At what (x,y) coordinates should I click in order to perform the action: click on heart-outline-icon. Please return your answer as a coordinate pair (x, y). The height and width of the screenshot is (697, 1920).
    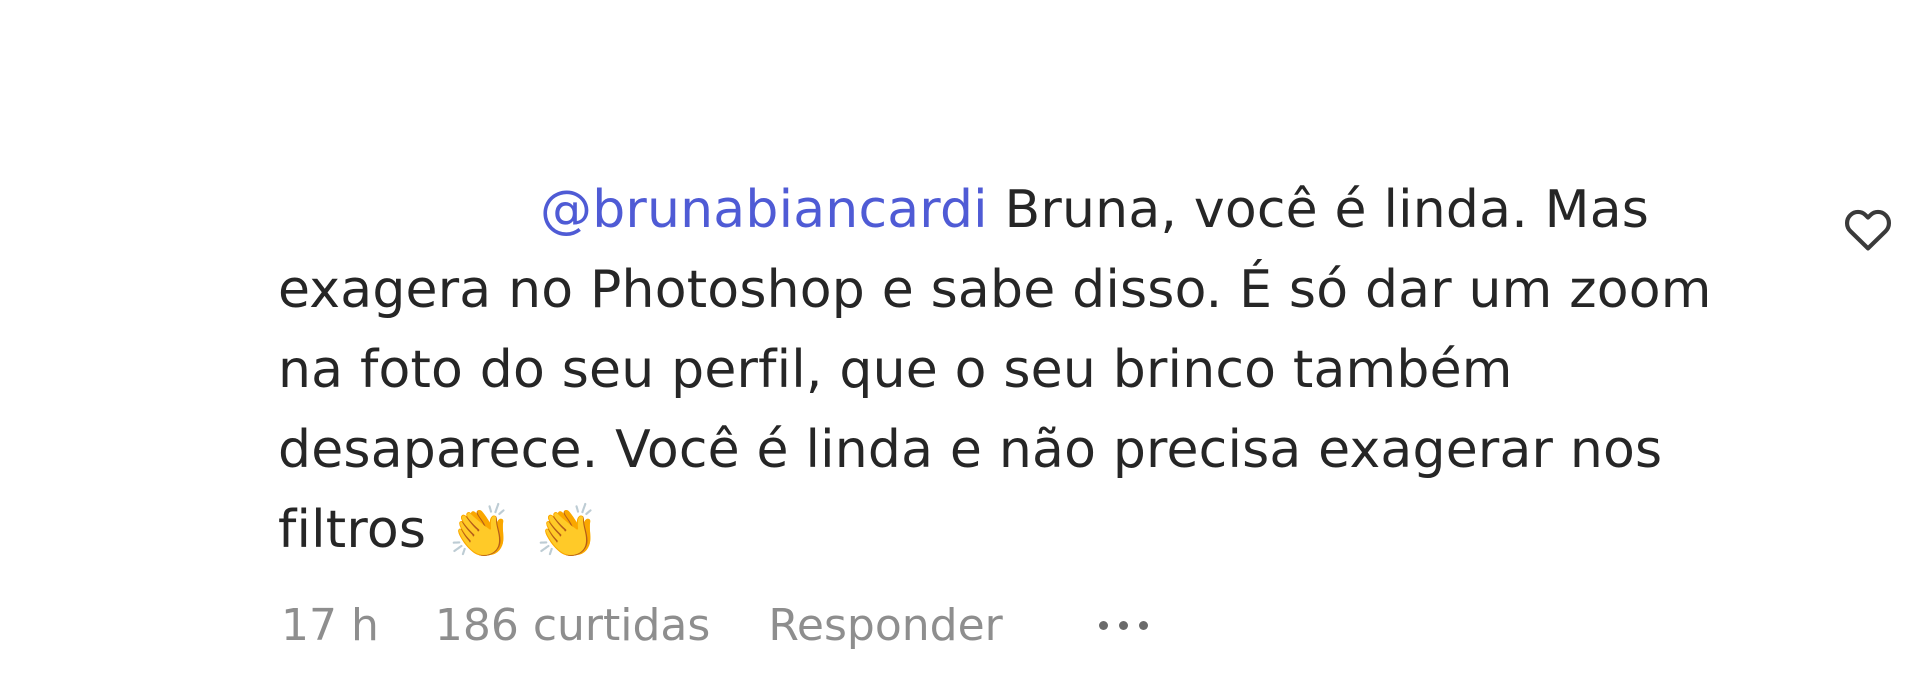
    Looking at the image, I should click on (1868, 229).